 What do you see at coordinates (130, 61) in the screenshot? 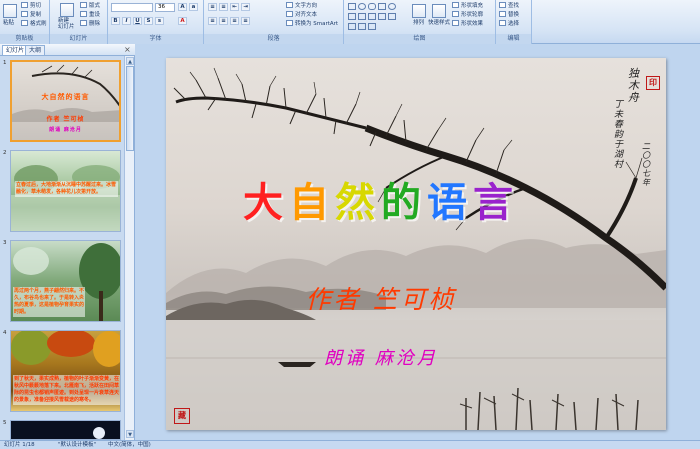
I see `scroll-up-icon: ▲` at bounding box center [130, 61].